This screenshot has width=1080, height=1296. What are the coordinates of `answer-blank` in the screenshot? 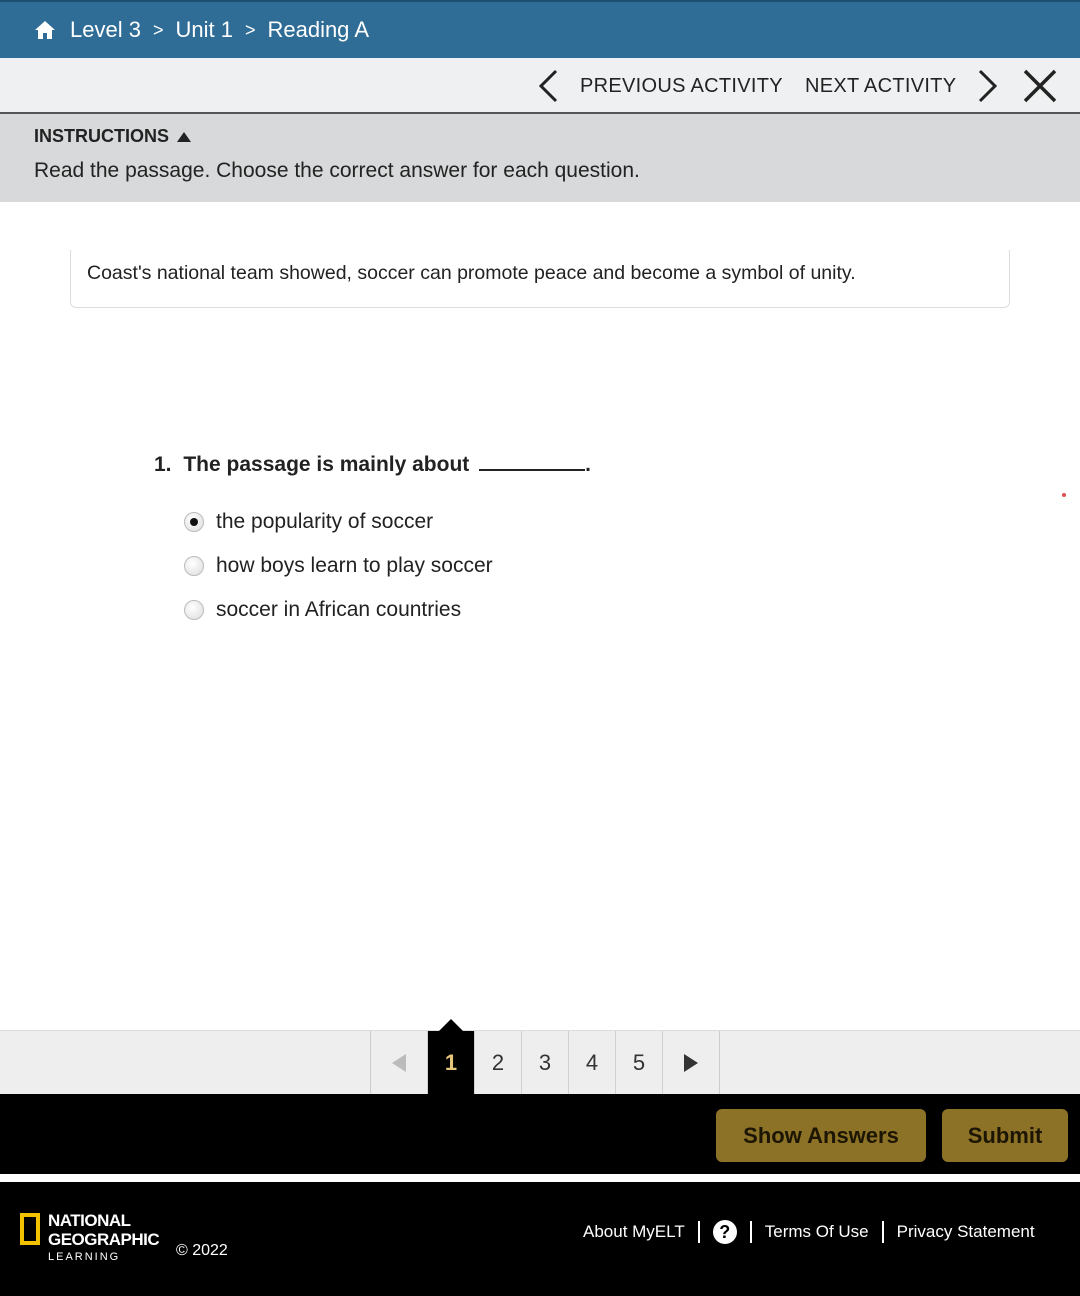 It's located at (532, 461).